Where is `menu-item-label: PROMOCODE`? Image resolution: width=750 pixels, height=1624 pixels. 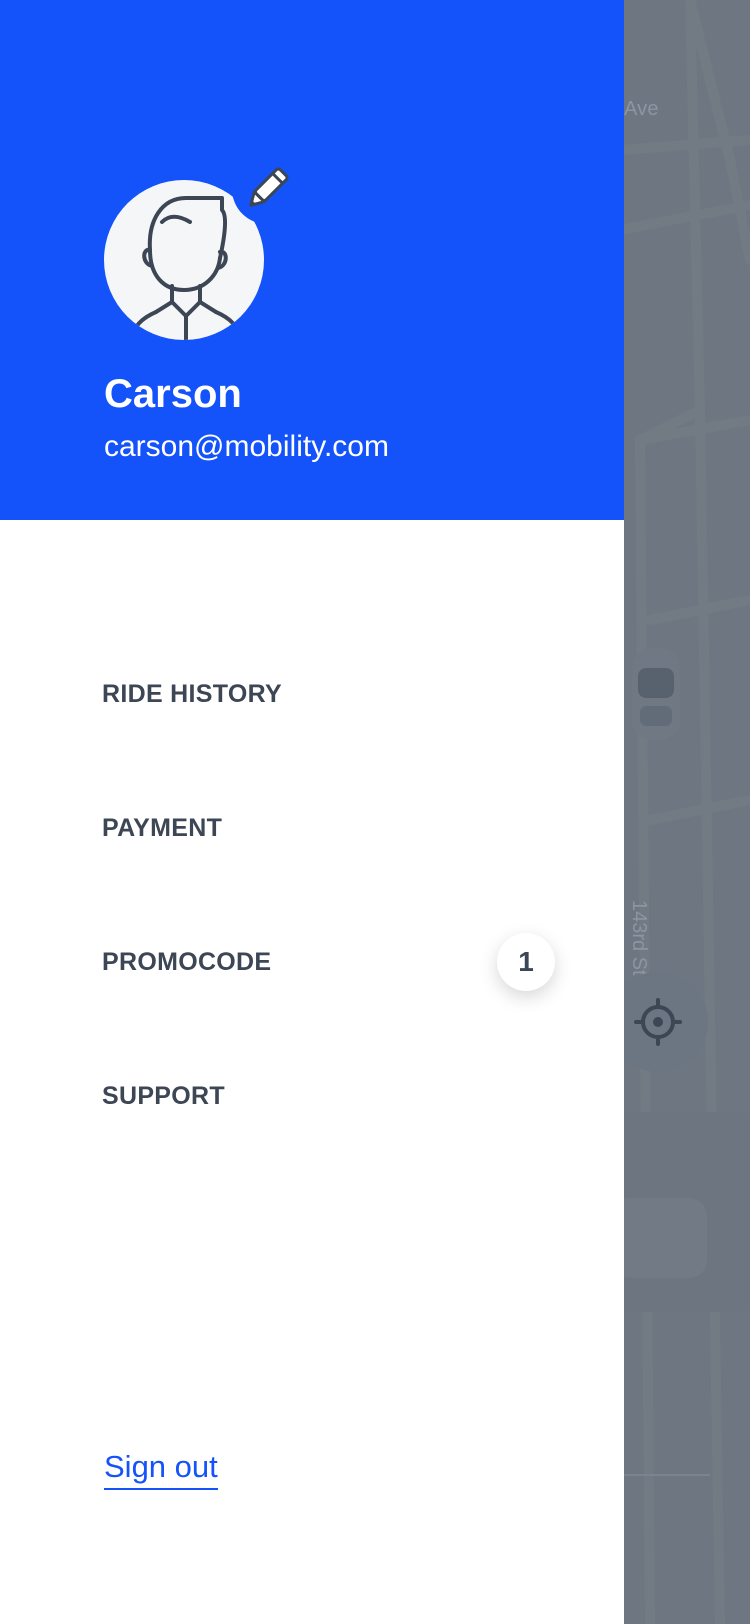
menu-item-label: PROMOCODE is located at coordinates (187, 962).